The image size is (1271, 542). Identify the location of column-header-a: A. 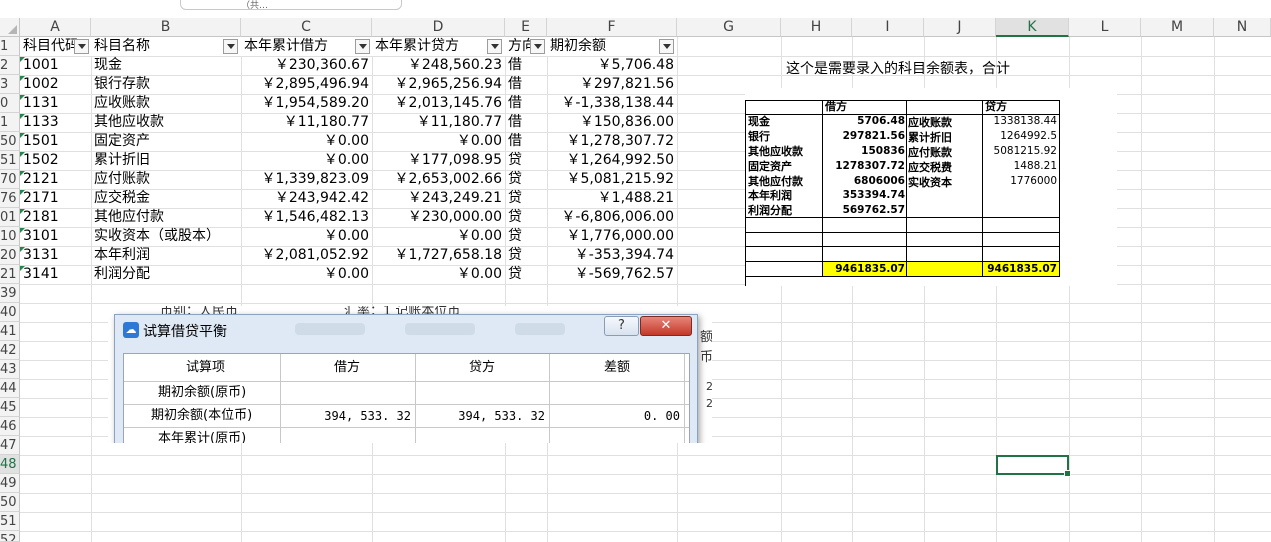
(55, 27).